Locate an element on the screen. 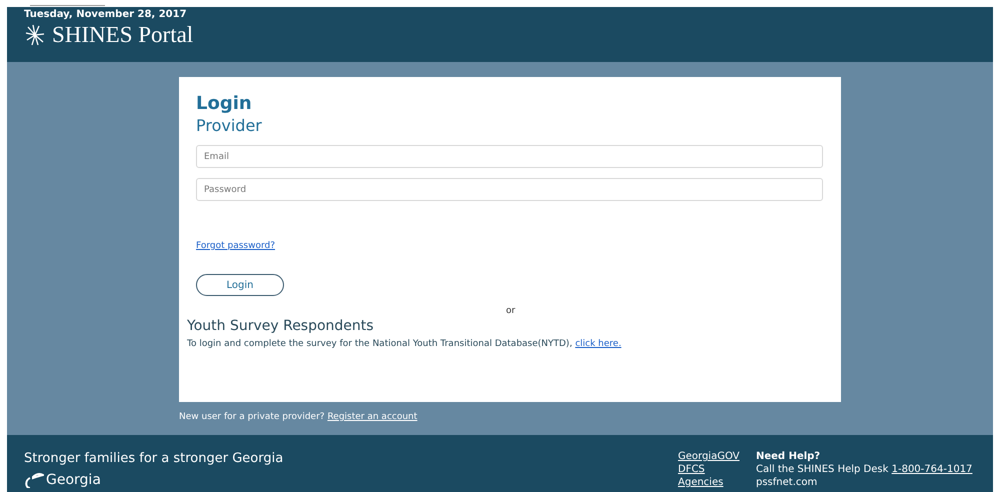  phone-link: 1-800-764-1017 is located at coordinates (932, 469).